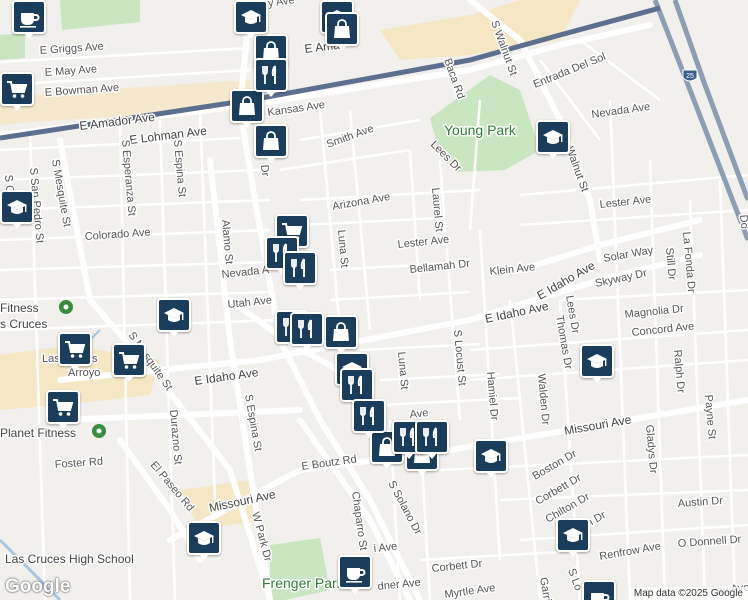 The image size is (748, 600). Describe the element at coordinates (419, 414) in the screenshot. I see `street-label-ave-small: Ave` at that location.